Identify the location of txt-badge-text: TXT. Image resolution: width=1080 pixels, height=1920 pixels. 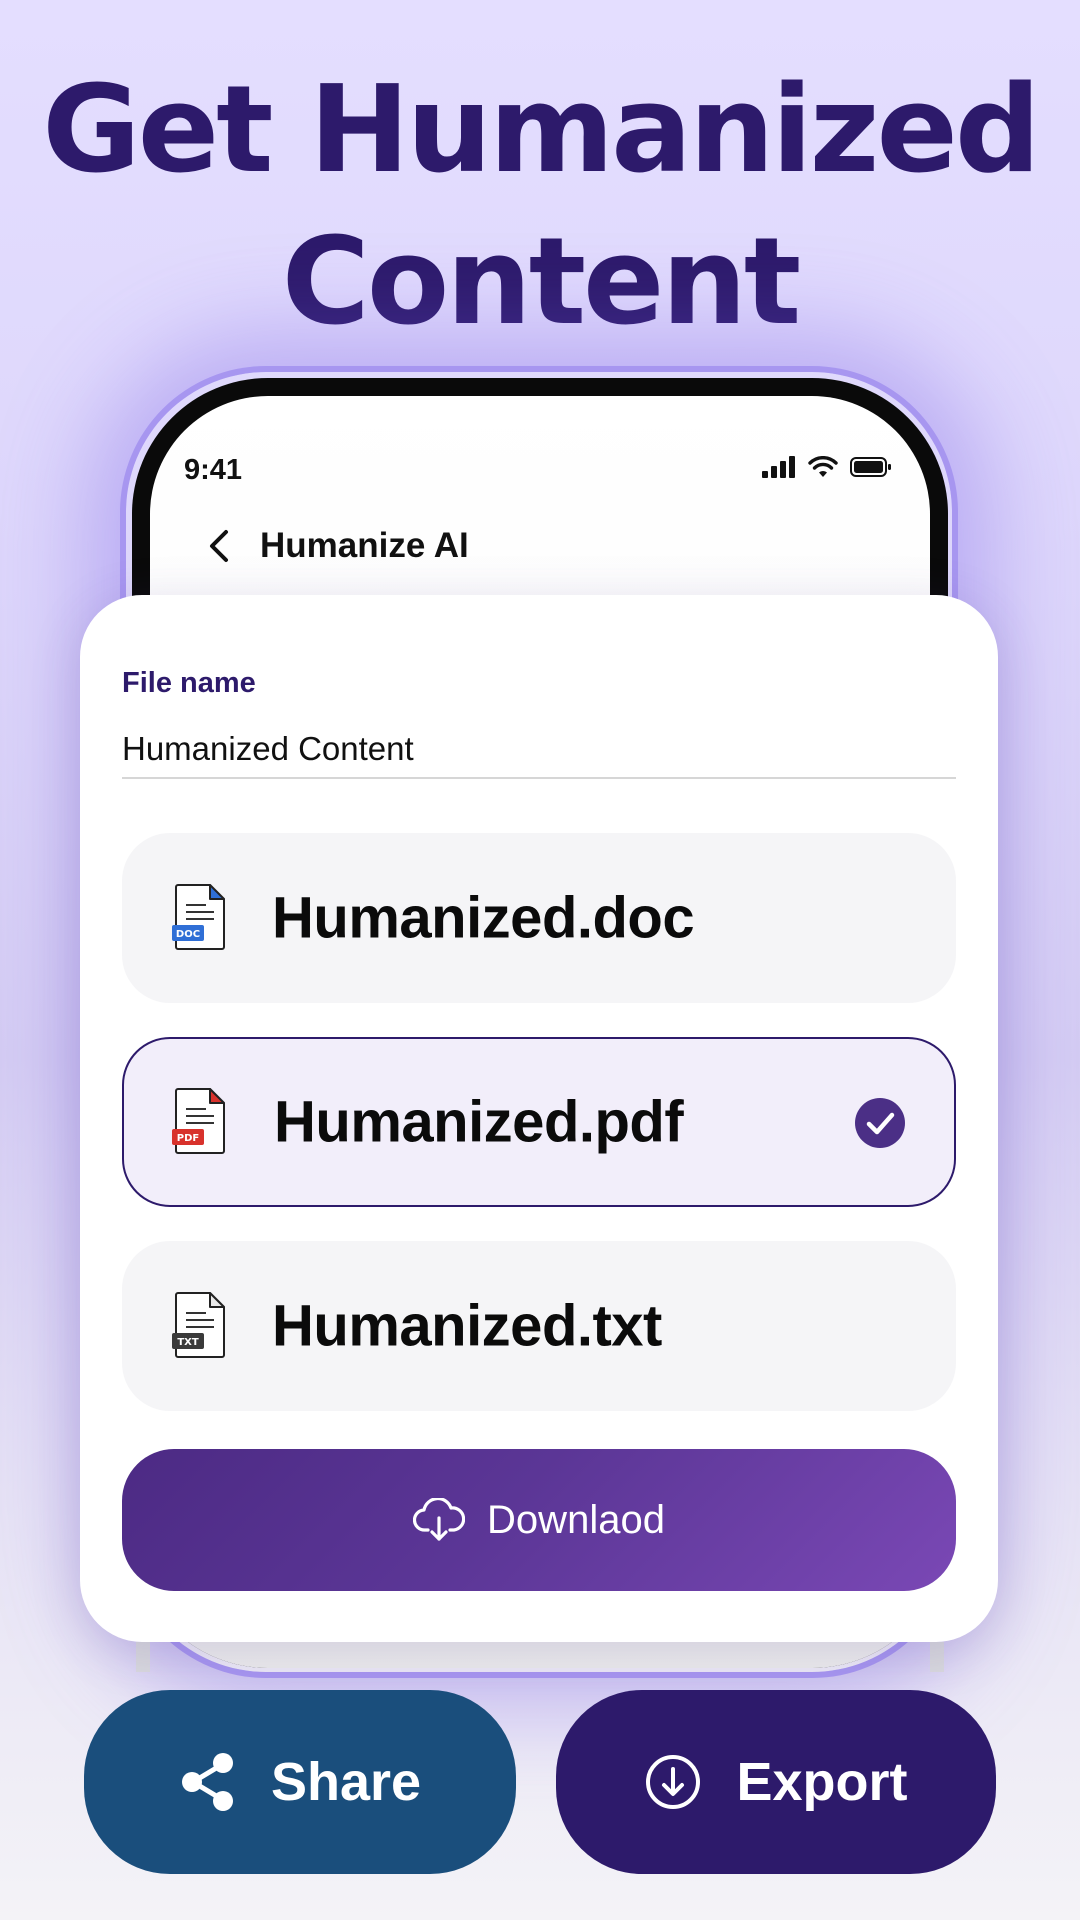
(188, 1342).